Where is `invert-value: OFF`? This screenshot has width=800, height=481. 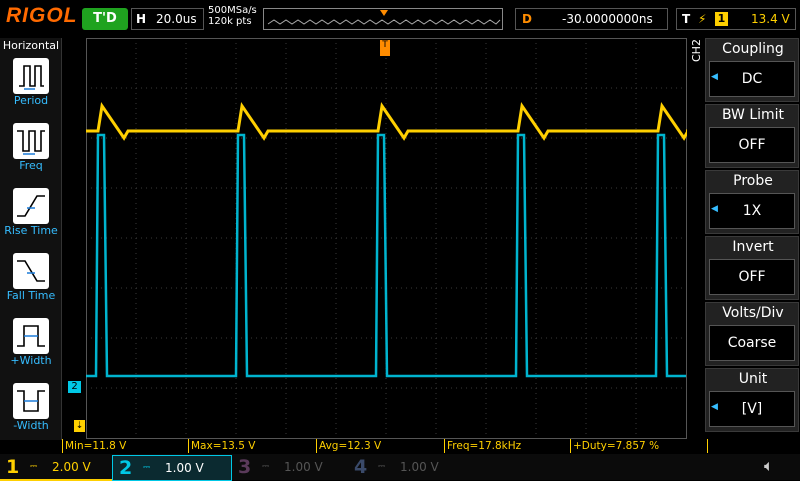 invert-value: OFF is located at coordinates (752, 277).